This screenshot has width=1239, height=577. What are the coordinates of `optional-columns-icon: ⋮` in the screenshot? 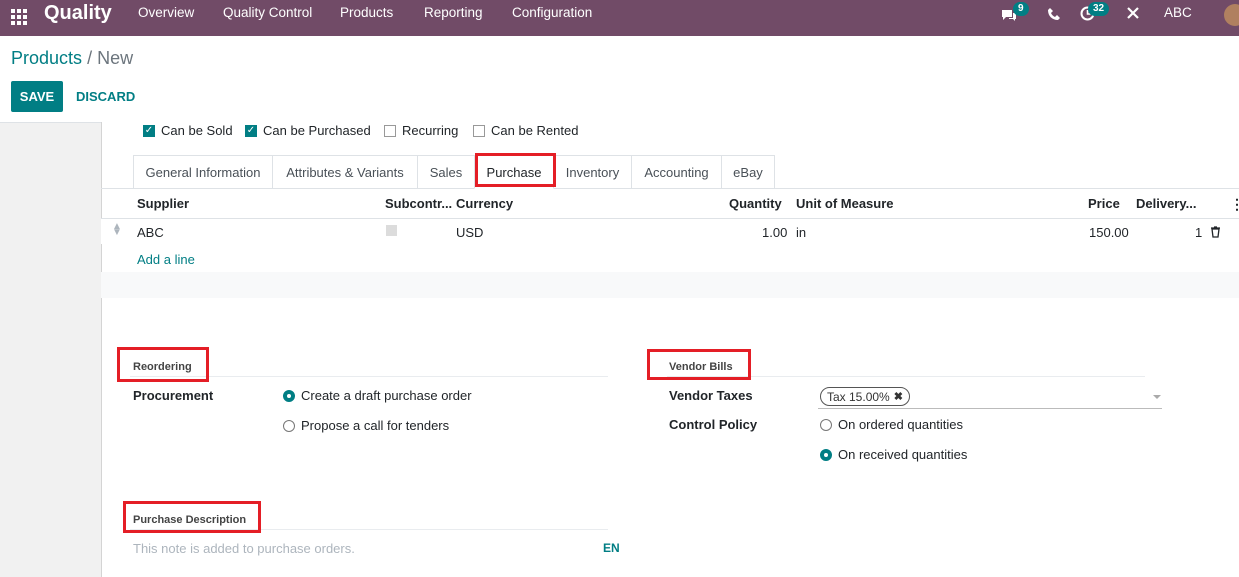 It's located at (1234, 204).